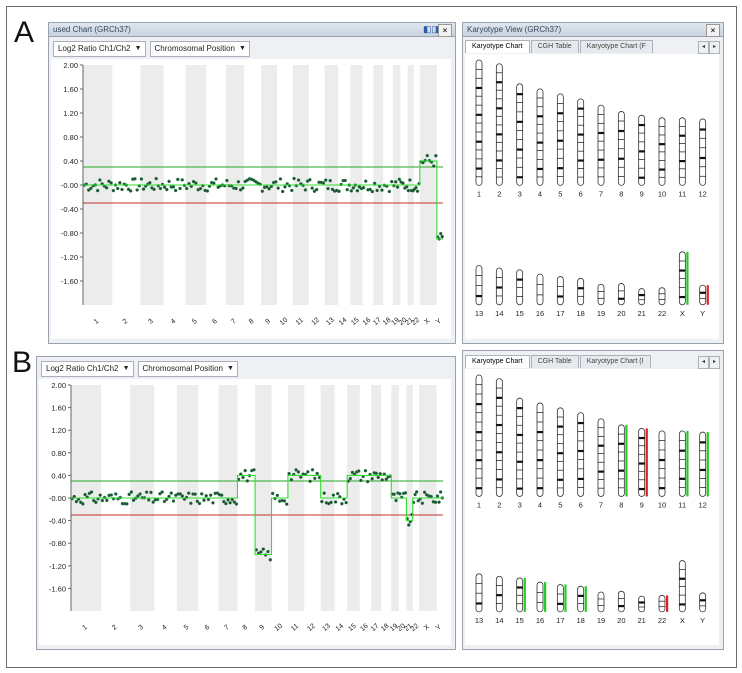  I want to click on chromosome-label: 14, so click(499, 620).